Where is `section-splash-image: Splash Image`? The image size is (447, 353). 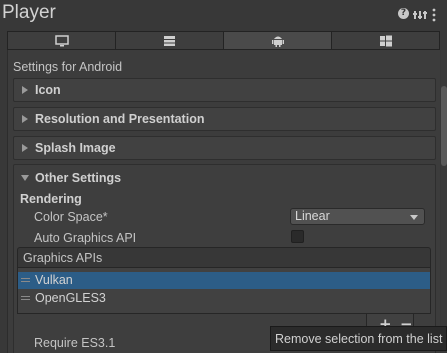 section-splash-image: Splash Image is located at coordinates (224, 148).